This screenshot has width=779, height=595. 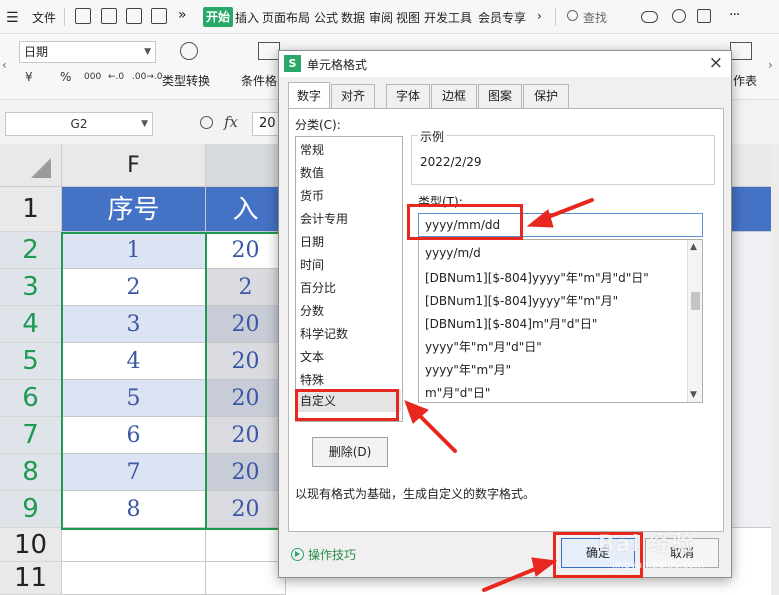 I want to click on cell-f11, so click(x=134, y=578).